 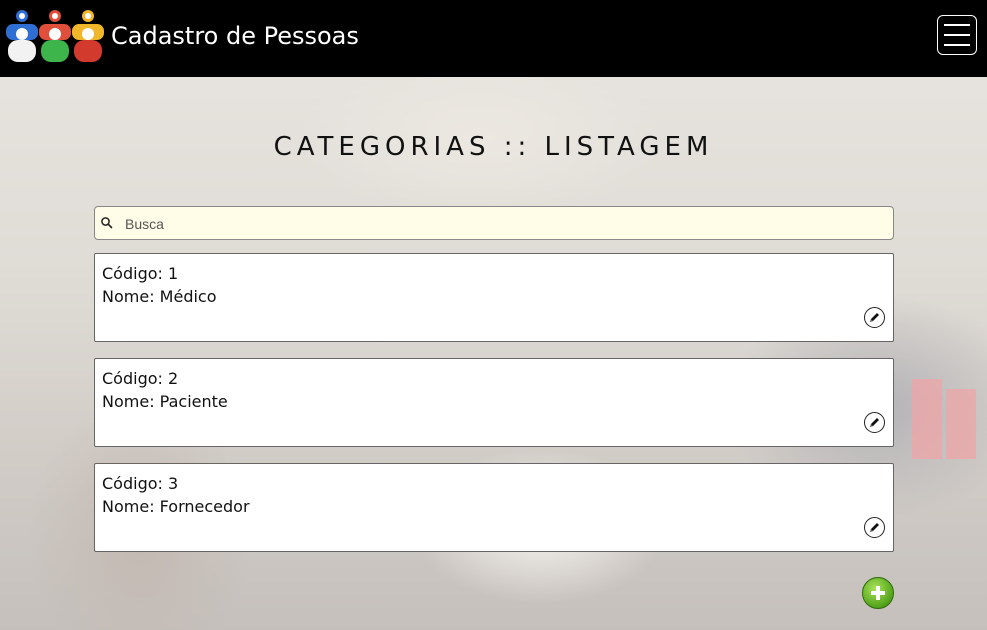 I want to click on category-name: Nome: Paciente, so click(x=165, y=401).